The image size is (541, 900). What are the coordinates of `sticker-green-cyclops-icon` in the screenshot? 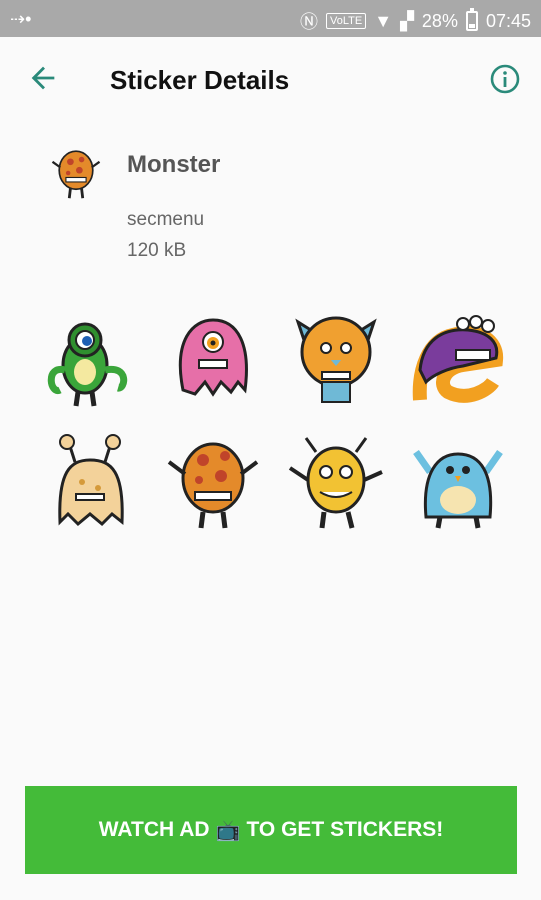 It's located at (90, 360).